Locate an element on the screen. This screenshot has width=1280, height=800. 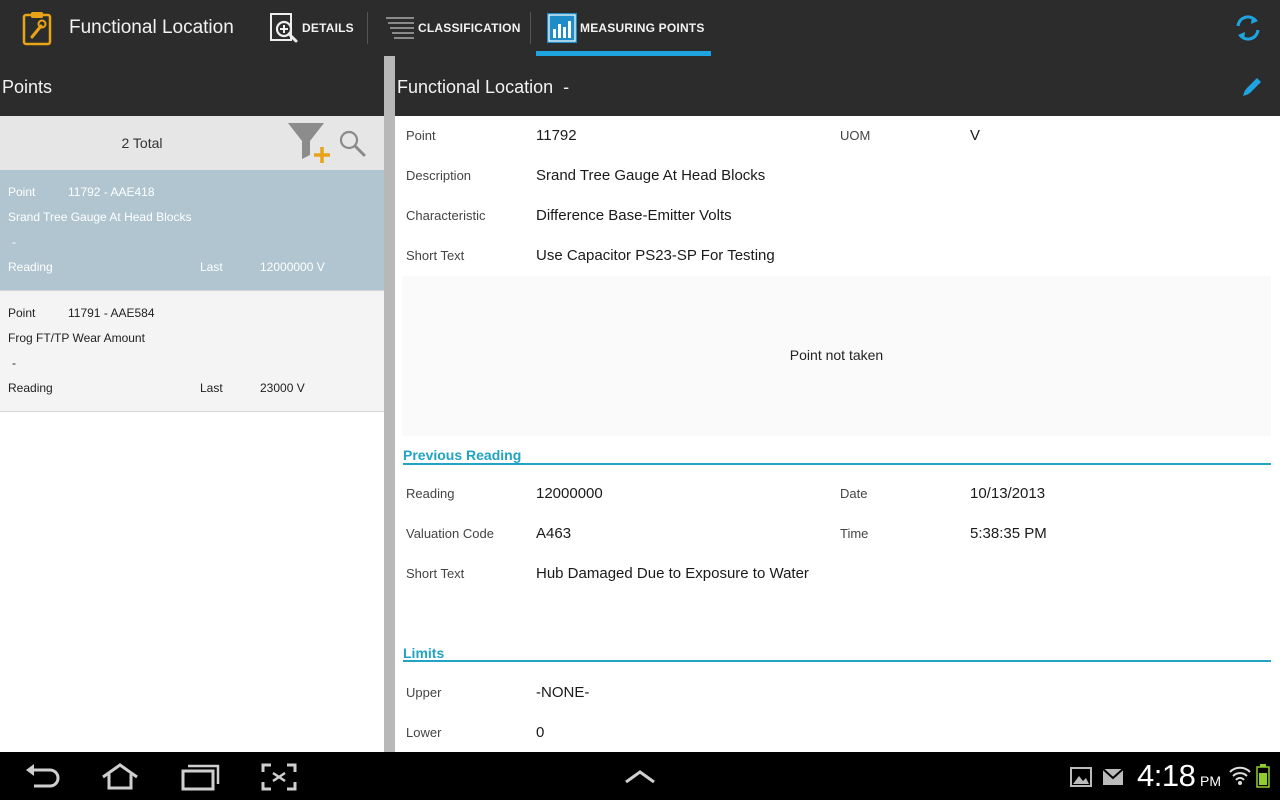
uom-field-value: V is located at coordinates (975, 135).